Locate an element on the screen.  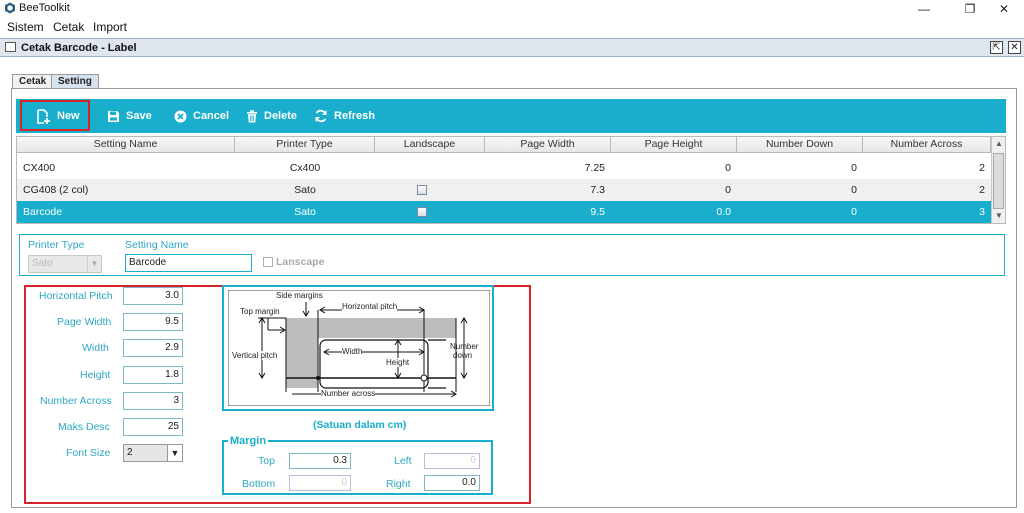
table-scrollbar: ▲ ▼ is located at coordinates (998, 180).